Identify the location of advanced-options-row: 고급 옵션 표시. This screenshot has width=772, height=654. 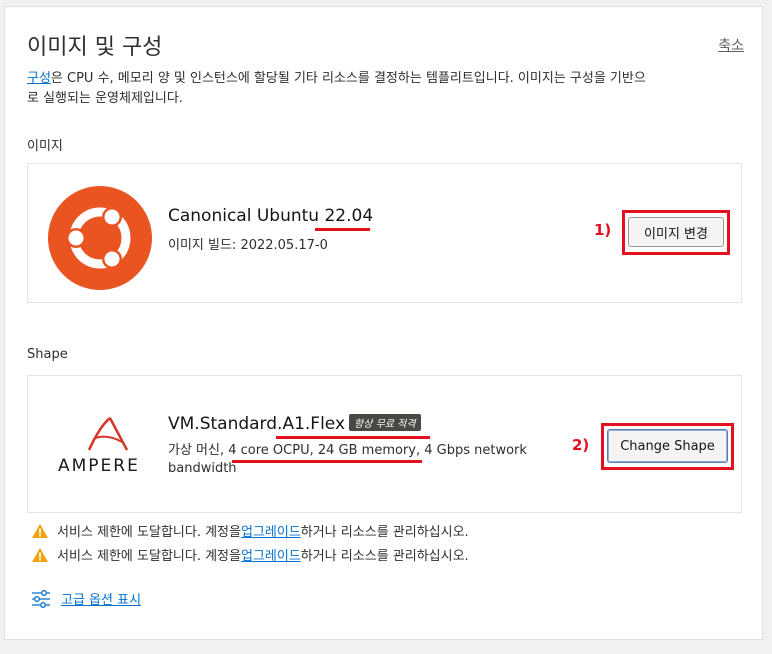
(86, 598).